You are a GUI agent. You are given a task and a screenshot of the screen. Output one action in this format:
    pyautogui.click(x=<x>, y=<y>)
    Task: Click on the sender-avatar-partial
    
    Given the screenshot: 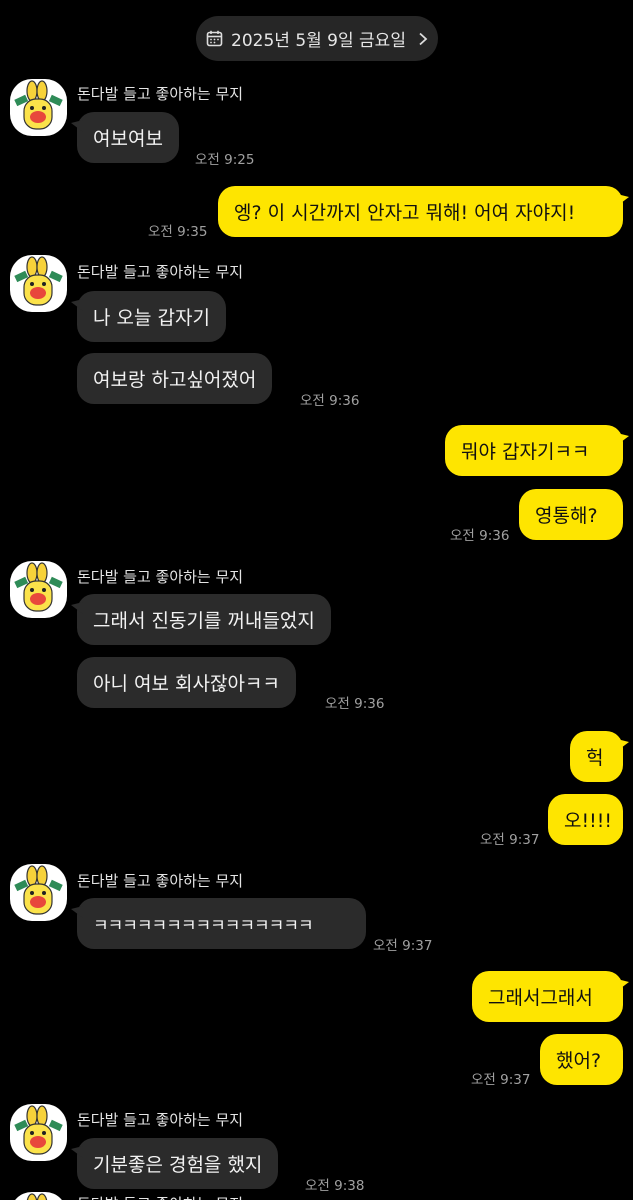 What is the action you would take?
    pyautogui.click(x=38, y=1196)
    